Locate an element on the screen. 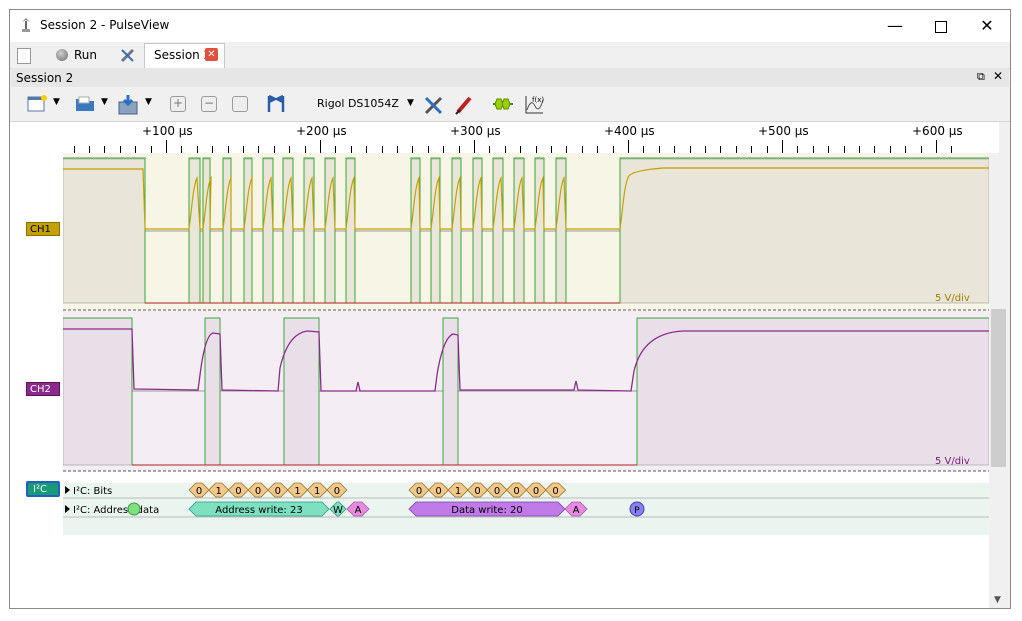 This screenshot has width=1022, height=621. address-write-annotation-text: Address write: 23 is located at coordinates (258, 510).